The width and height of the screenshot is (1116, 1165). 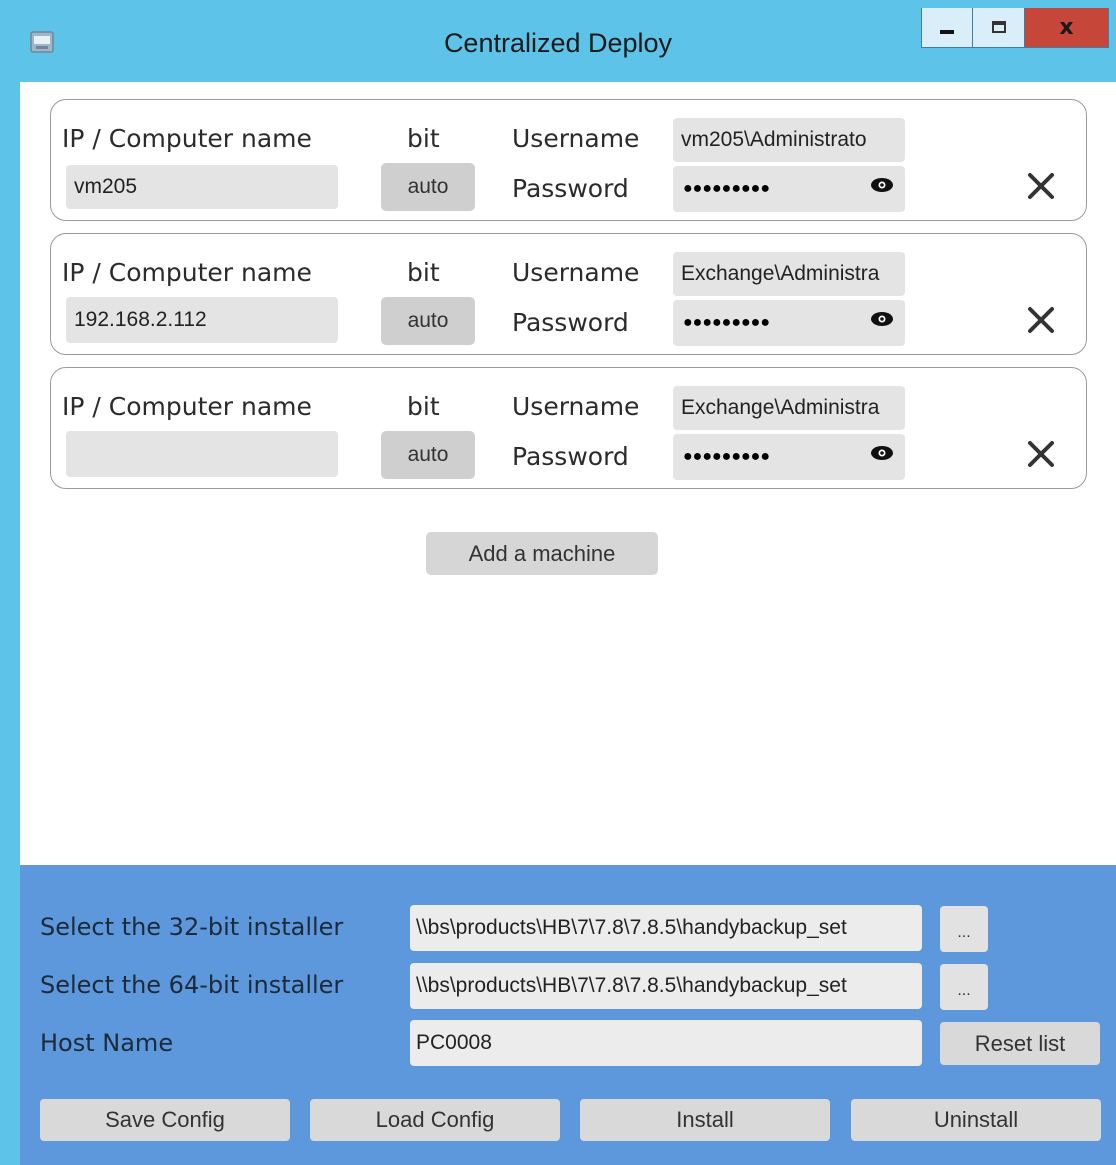 I want to click on installer32-label: Select the 32-bit installer, so click(x=192, y=927).